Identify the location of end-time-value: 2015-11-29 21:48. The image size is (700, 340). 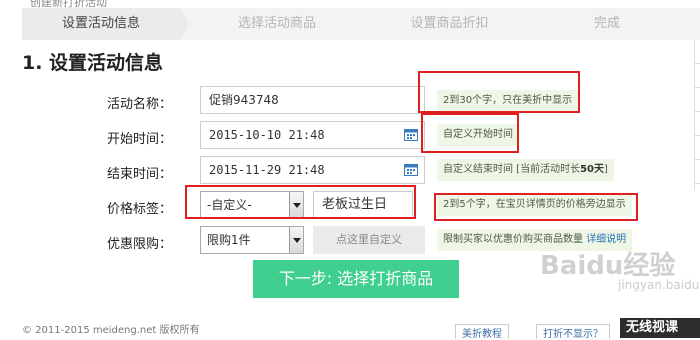
(267, 170).